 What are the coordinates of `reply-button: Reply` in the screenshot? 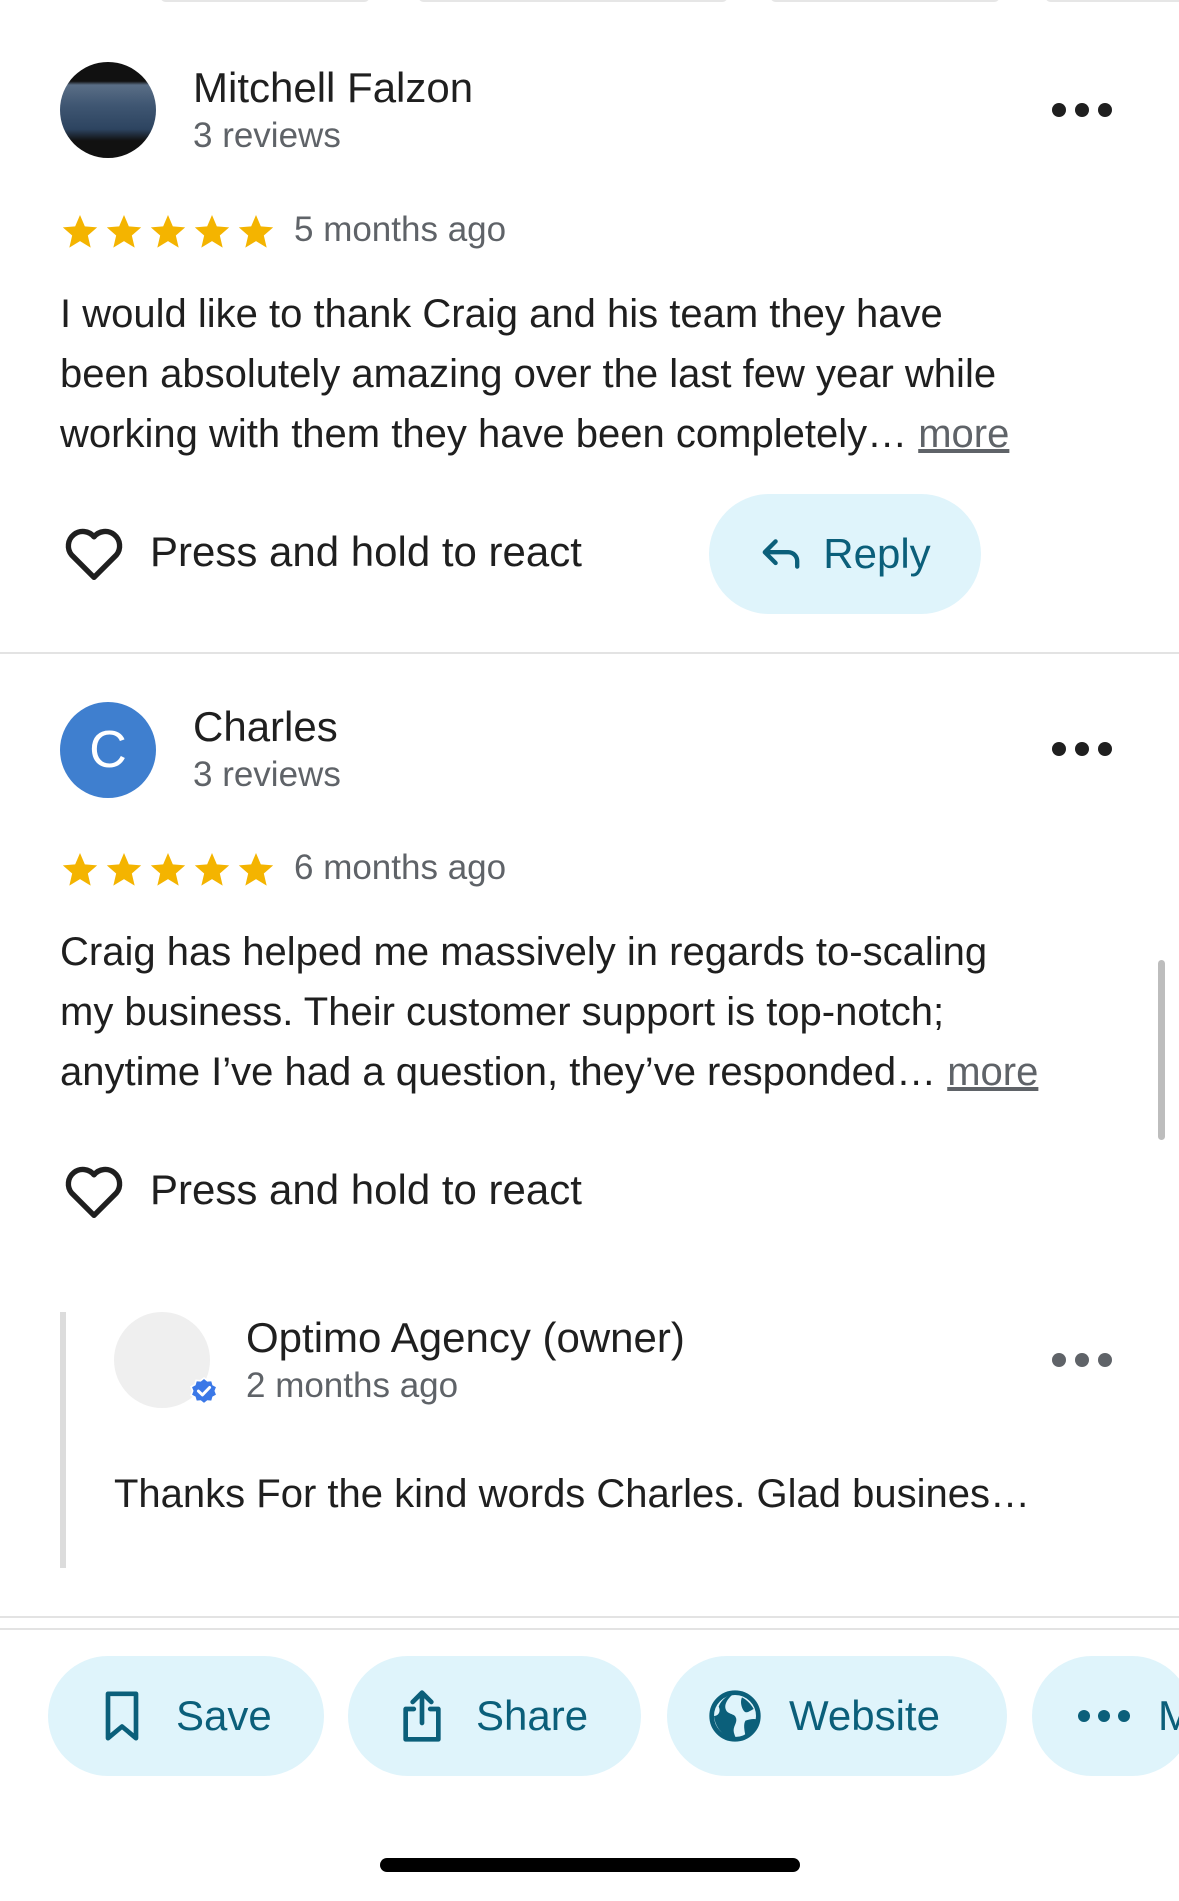 It's located at (845, 554).